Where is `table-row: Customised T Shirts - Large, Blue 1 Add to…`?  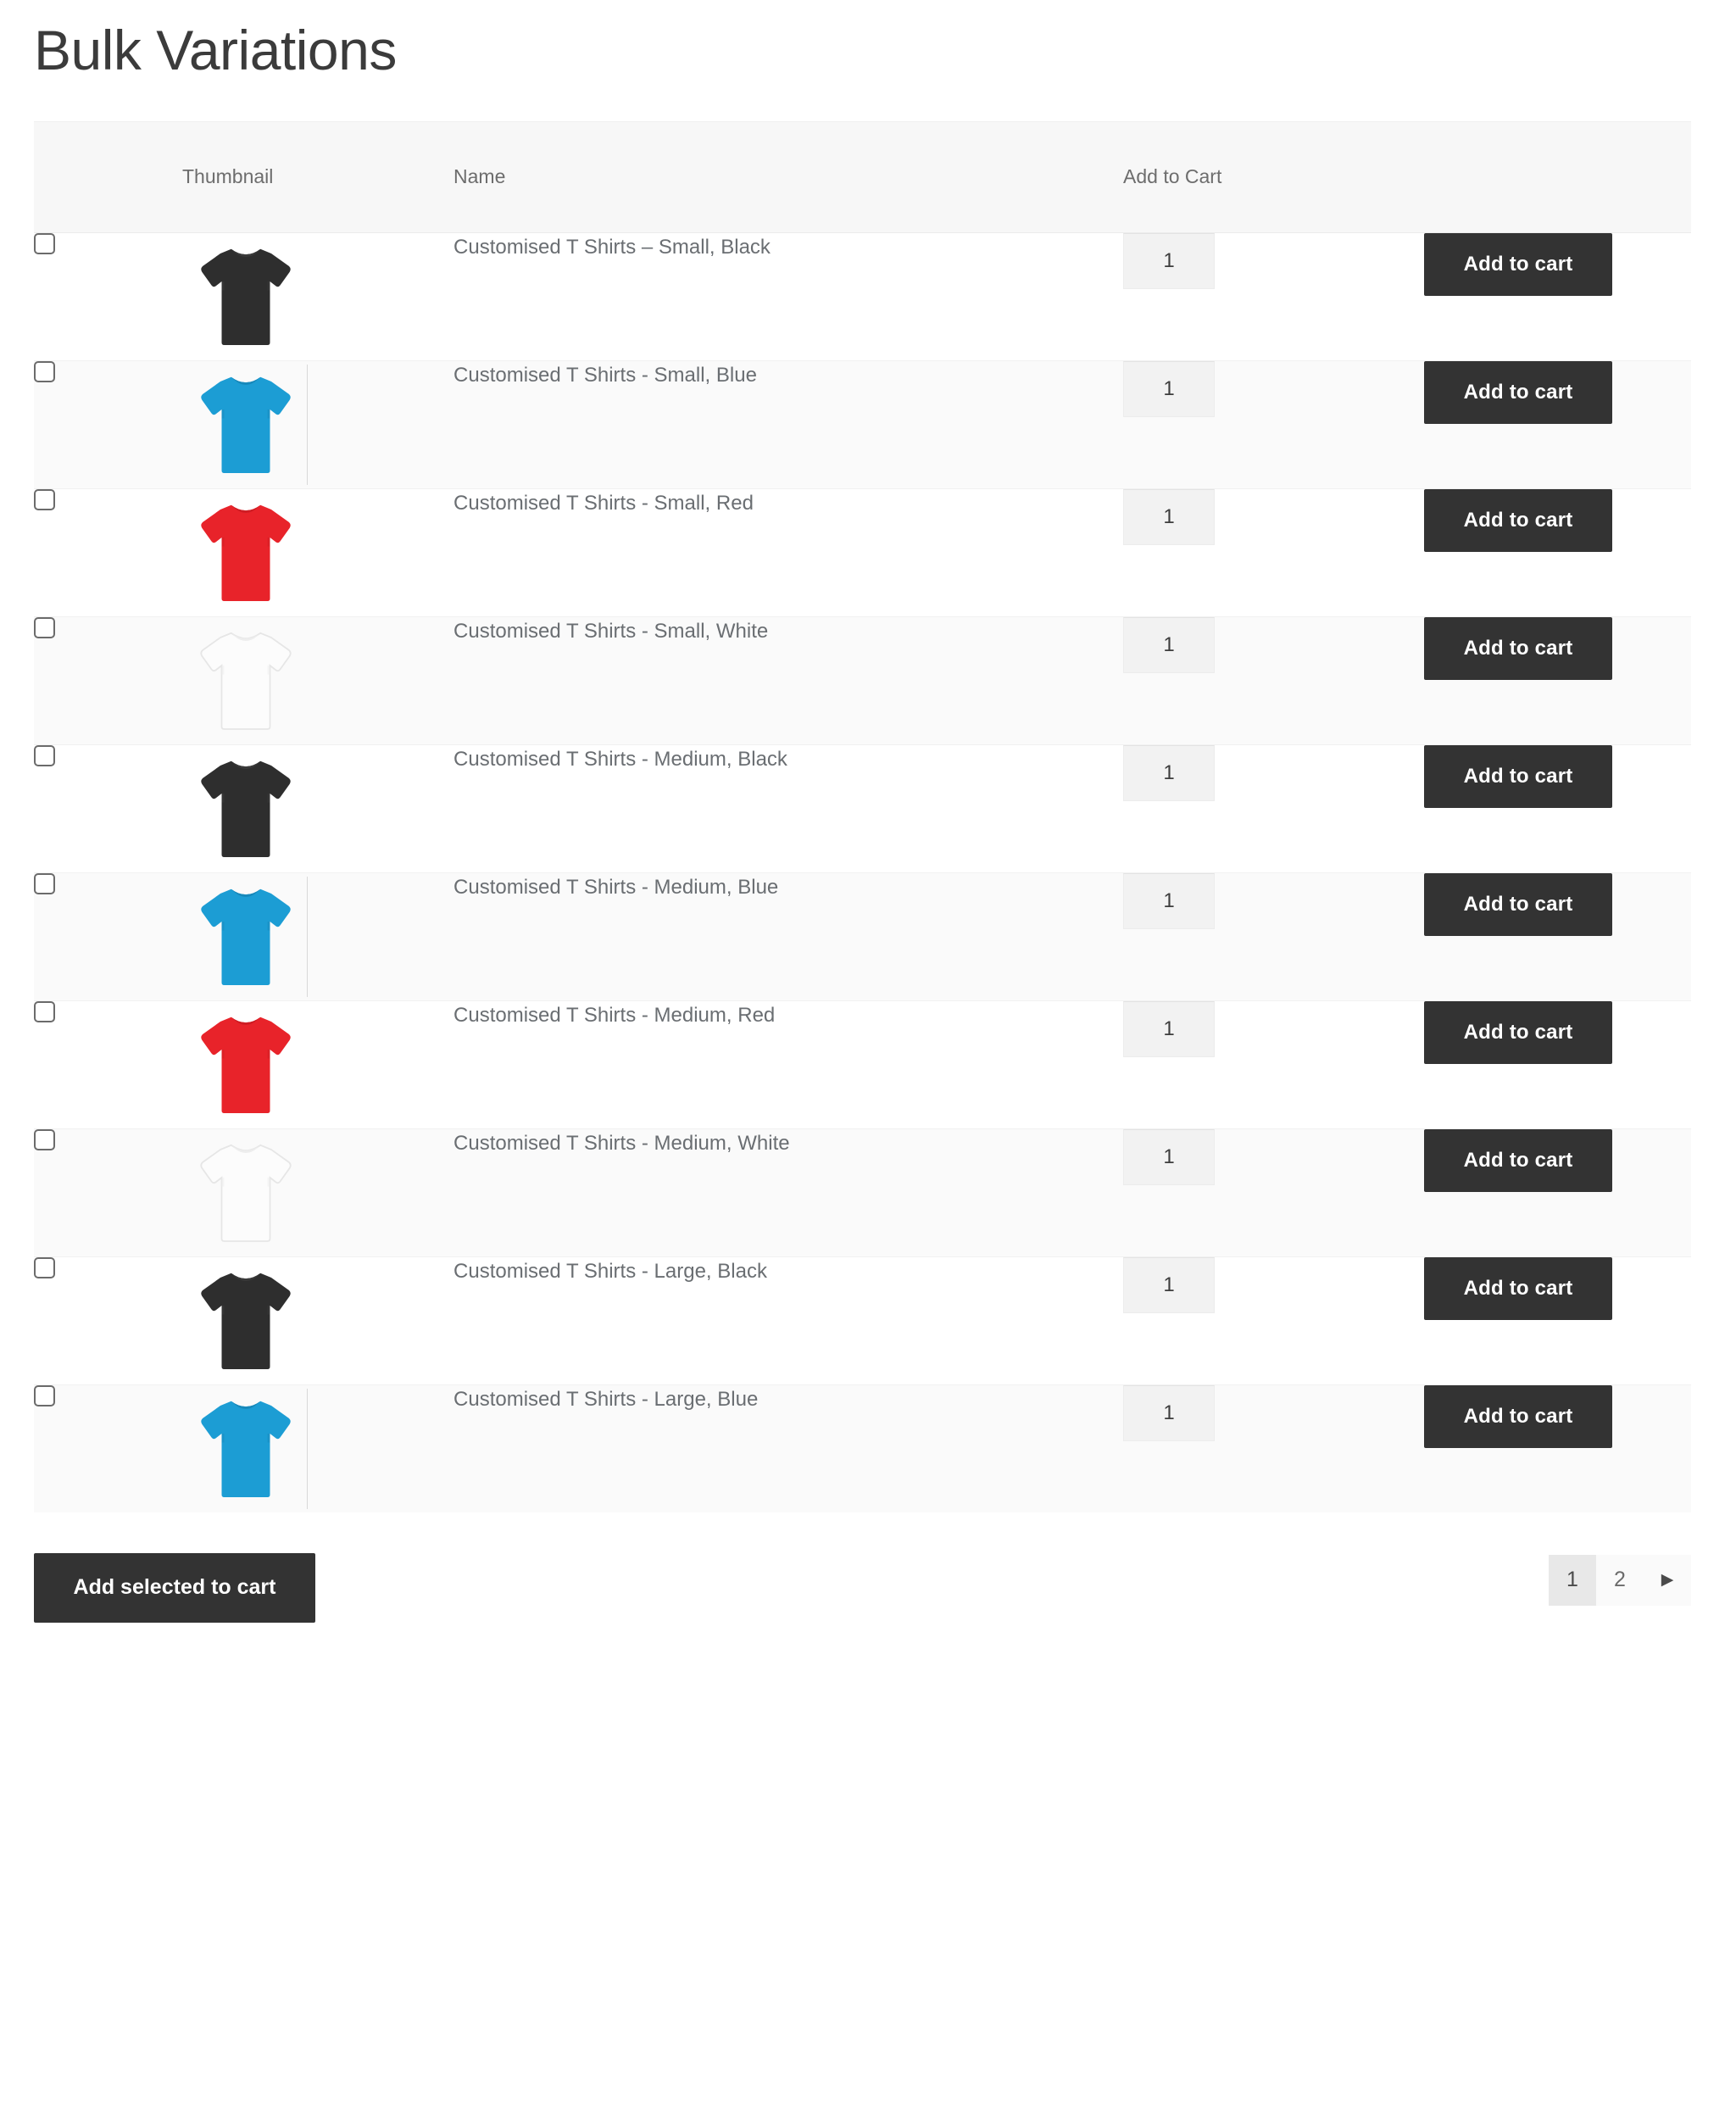 table-row: Customised T Shirts - Large, Blue 1 Add to… is located at coordinates (863, 1448).